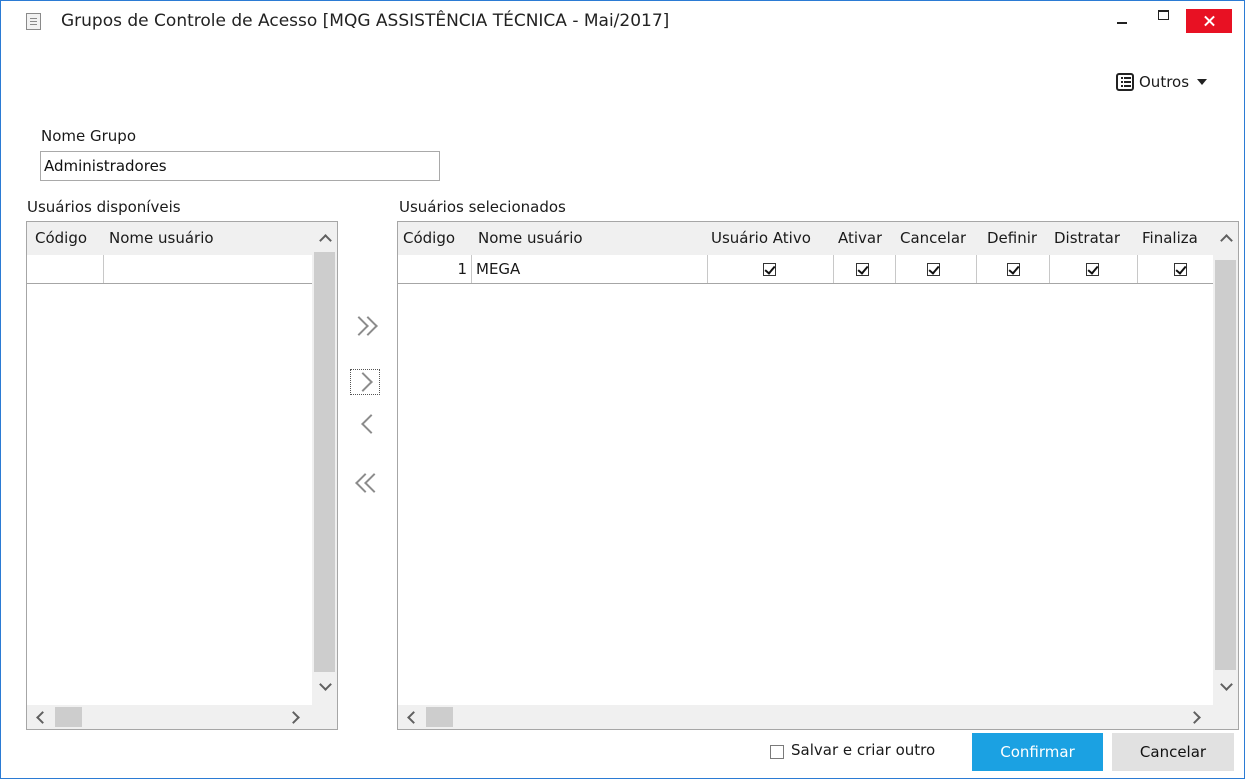 This screenshot has width=1245, height=779. I want to click on table-row-empty, so click(169, 269).